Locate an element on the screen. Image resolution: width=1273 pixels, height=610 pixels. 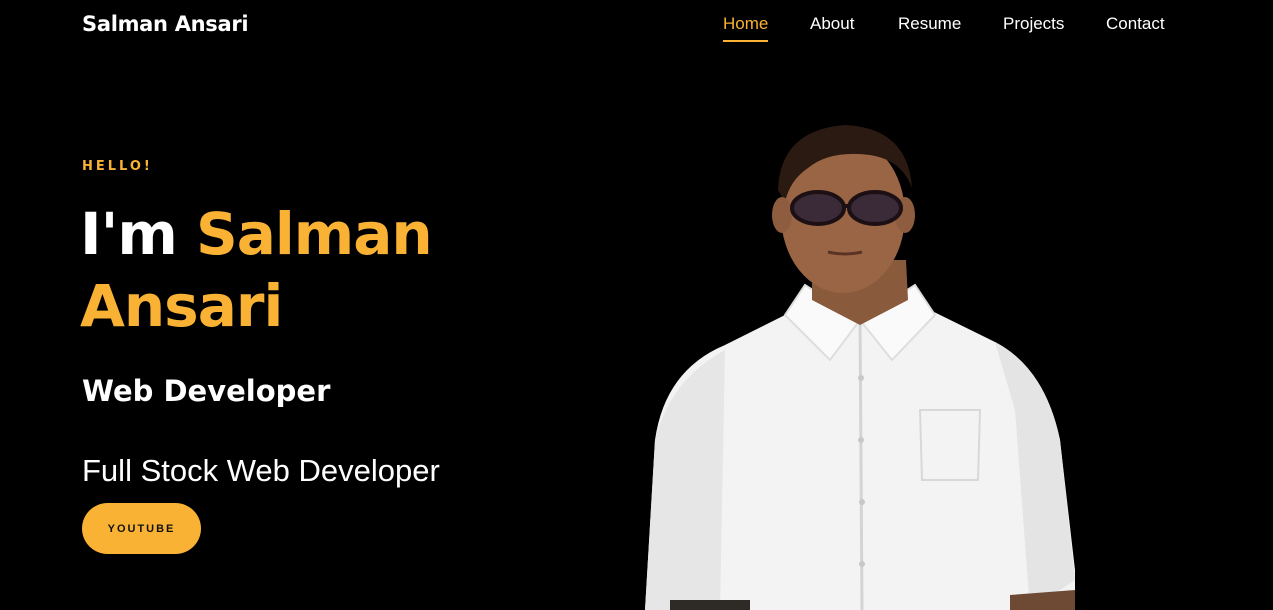
nav-link-projects: Projects is located at coordinates (1033, 24).